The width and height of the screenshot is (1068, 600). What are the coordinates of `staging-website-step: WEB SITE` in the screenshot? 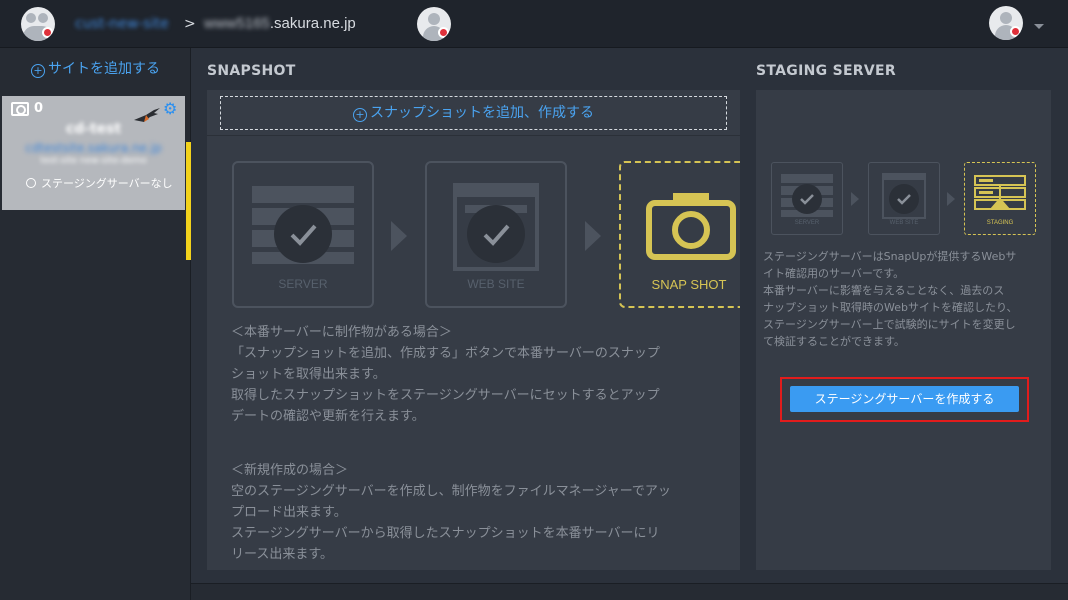 It's located at (904, 198).